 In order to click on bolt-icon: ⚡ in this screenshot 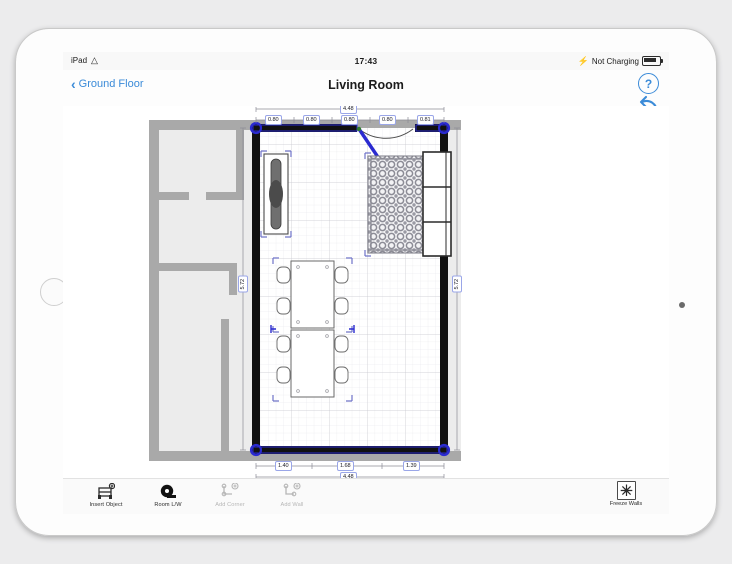, I will do `click(583, 60)`.